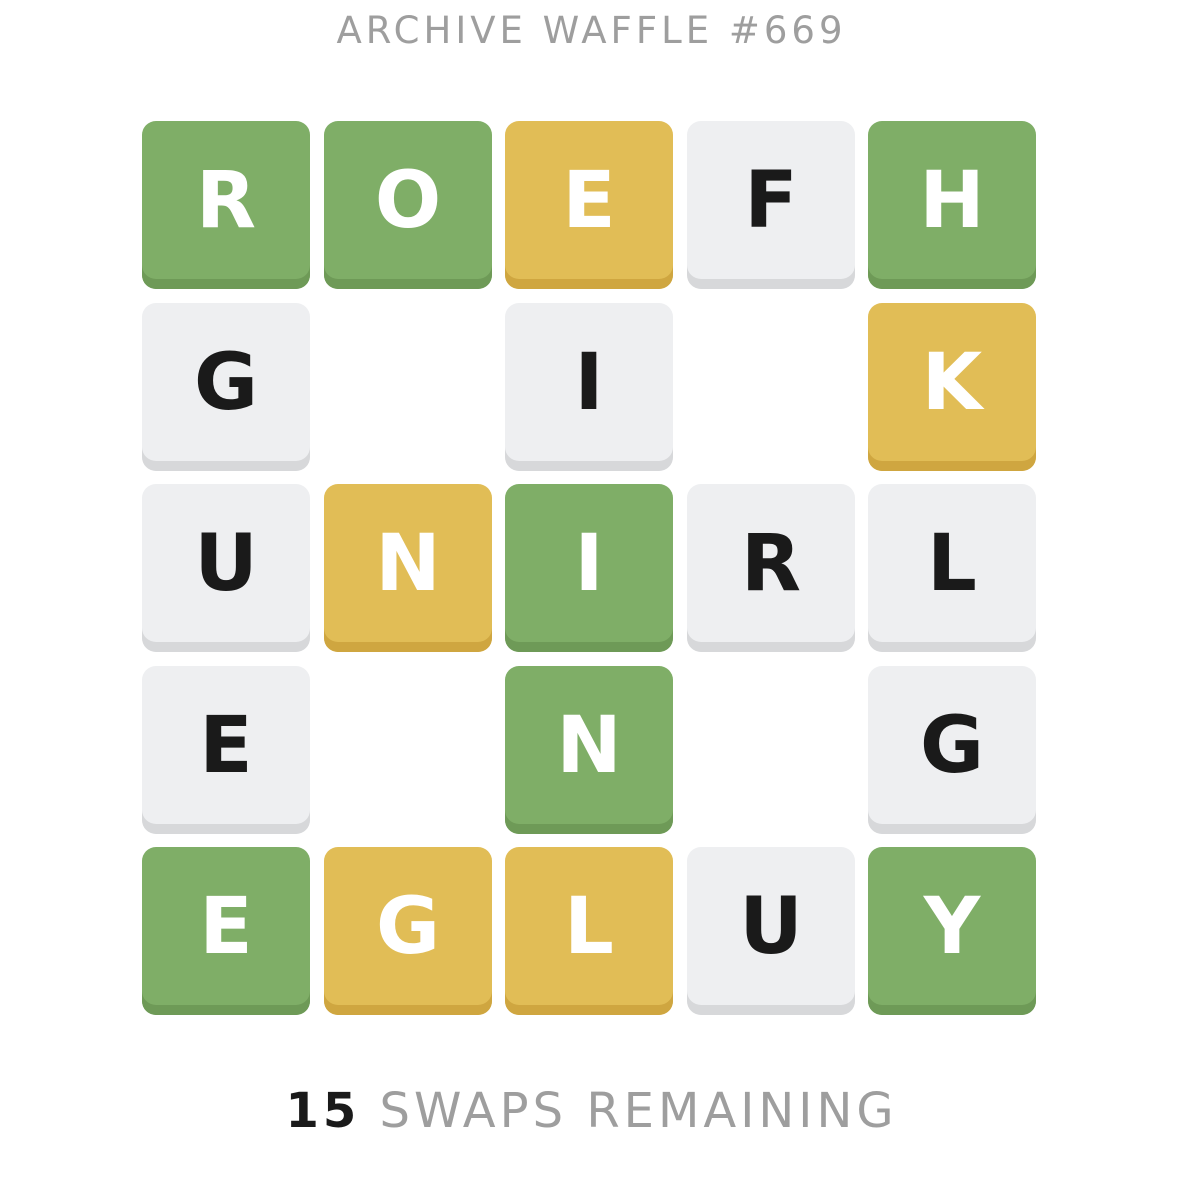 Image resolution: width=1200 pixels, height=1190 pixels. Describe the element at coordinates (589, 750) in the screenshot. I see `tile-r4-c3: N` at that location.